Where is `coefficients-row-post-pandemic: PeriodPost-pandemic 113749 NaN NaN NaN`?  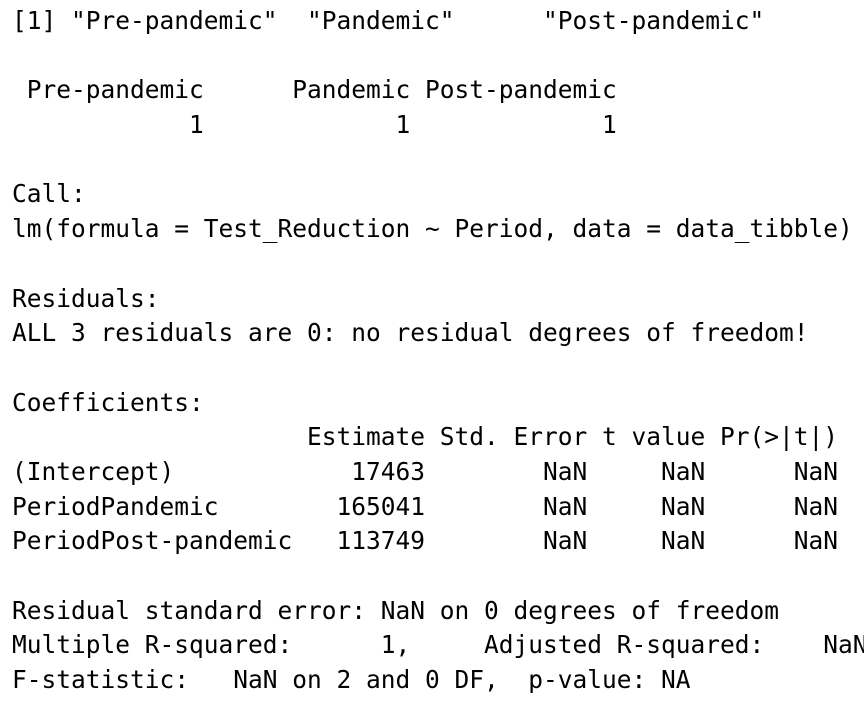 coefficients-row-post-pandemic: PeriodPost-pandemic 113749 NaN NaN NaN is located at coordinates (425, 541).